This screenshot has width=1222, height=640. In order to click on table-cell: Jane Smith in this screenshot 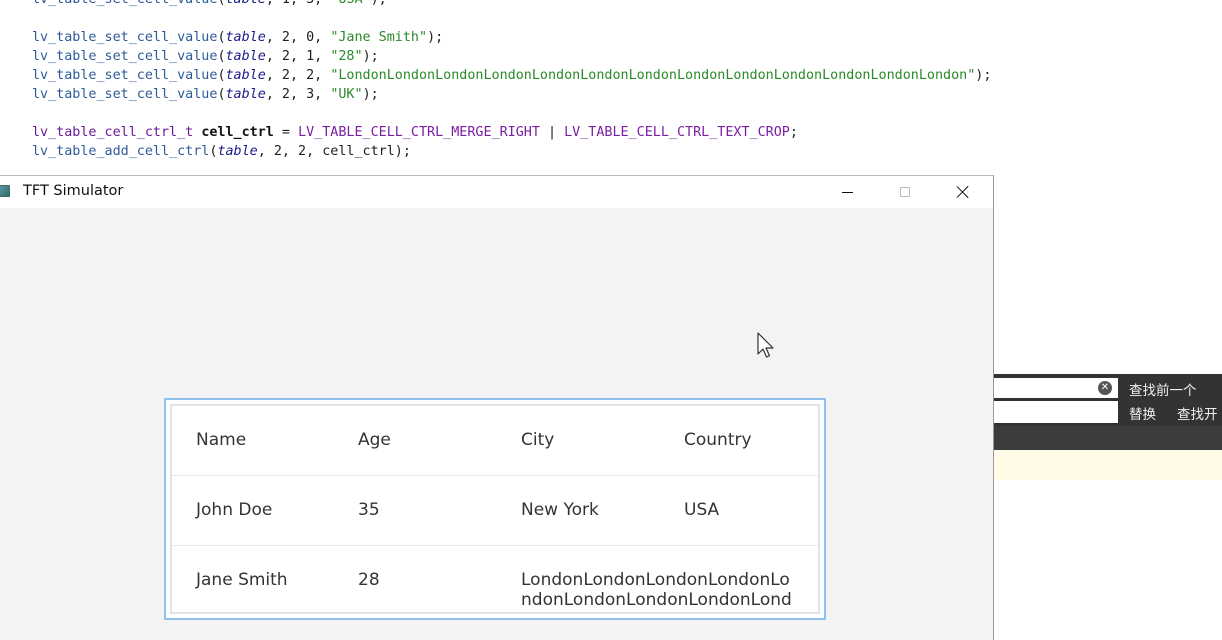, I will do `click(242, 580)`.